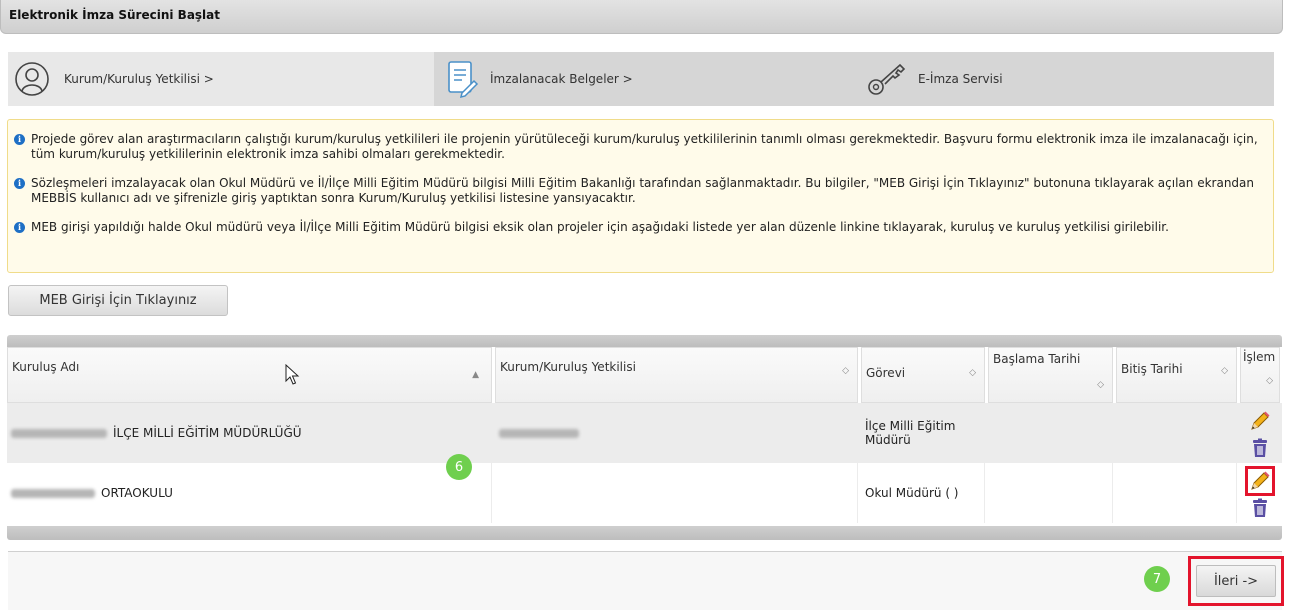 The width and height of the screenshot is (1300, 610). What do you see at coordinates (293, 376) in the screenshot?
I see `mouse-cursor-icon` at bounding box center [293, 376].